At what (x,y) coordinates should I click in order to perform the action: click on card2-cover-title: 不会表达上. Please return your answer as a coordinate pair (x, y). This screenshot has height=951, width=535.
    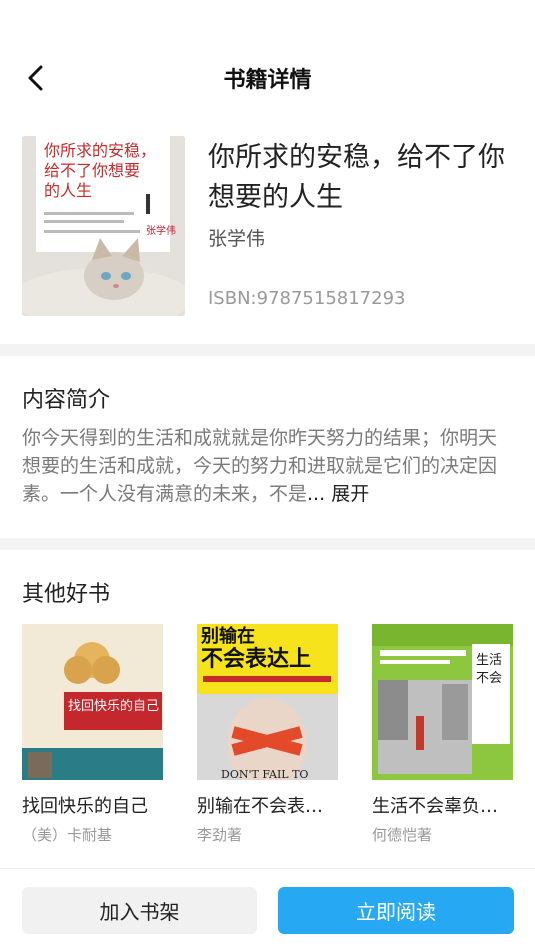
    Looking at the image, I should click on (256, 659).